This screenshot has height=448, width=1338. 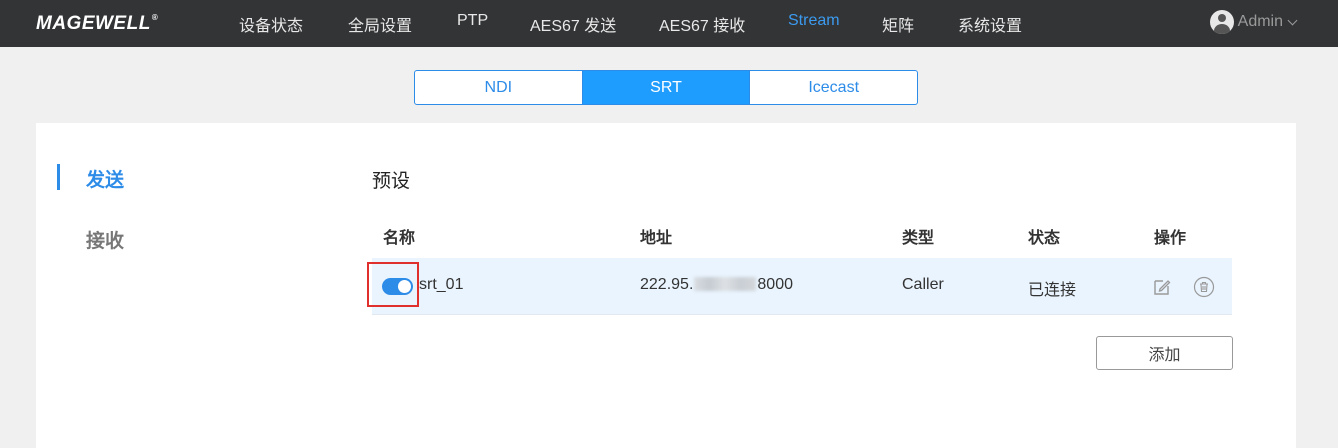 I want to click on enable-toggle, so click(x=397, y=286).